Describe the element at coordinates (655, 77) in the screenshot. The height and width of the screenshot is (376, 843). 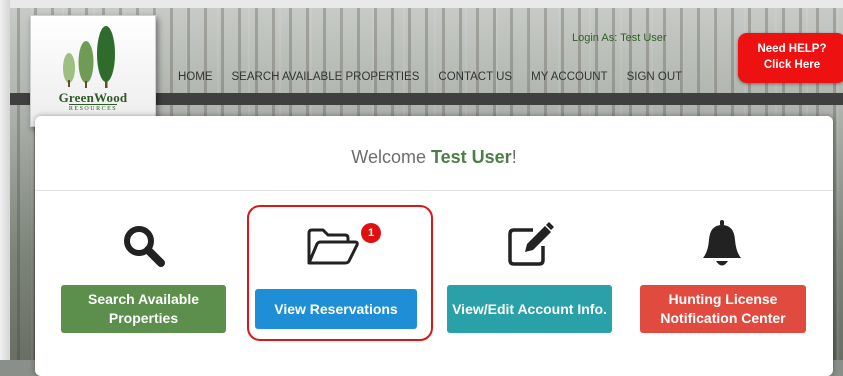
I see `nav-sign-out: SIGN OUT` at that location.